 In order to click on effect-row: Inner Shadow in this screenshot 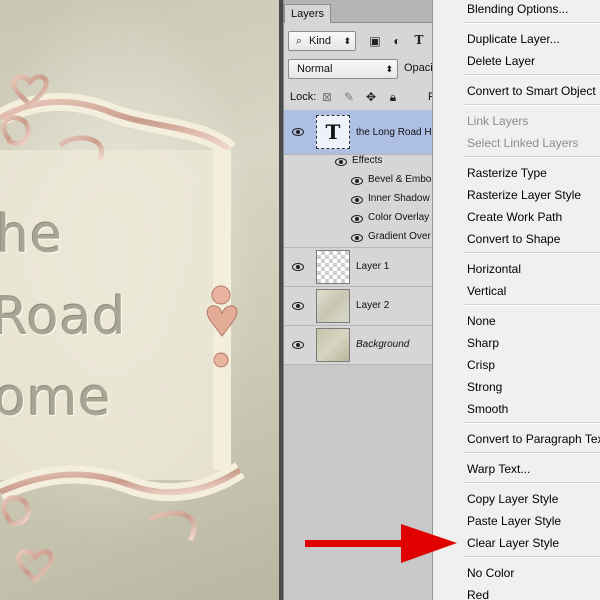, I will do `click(364, 199)`.